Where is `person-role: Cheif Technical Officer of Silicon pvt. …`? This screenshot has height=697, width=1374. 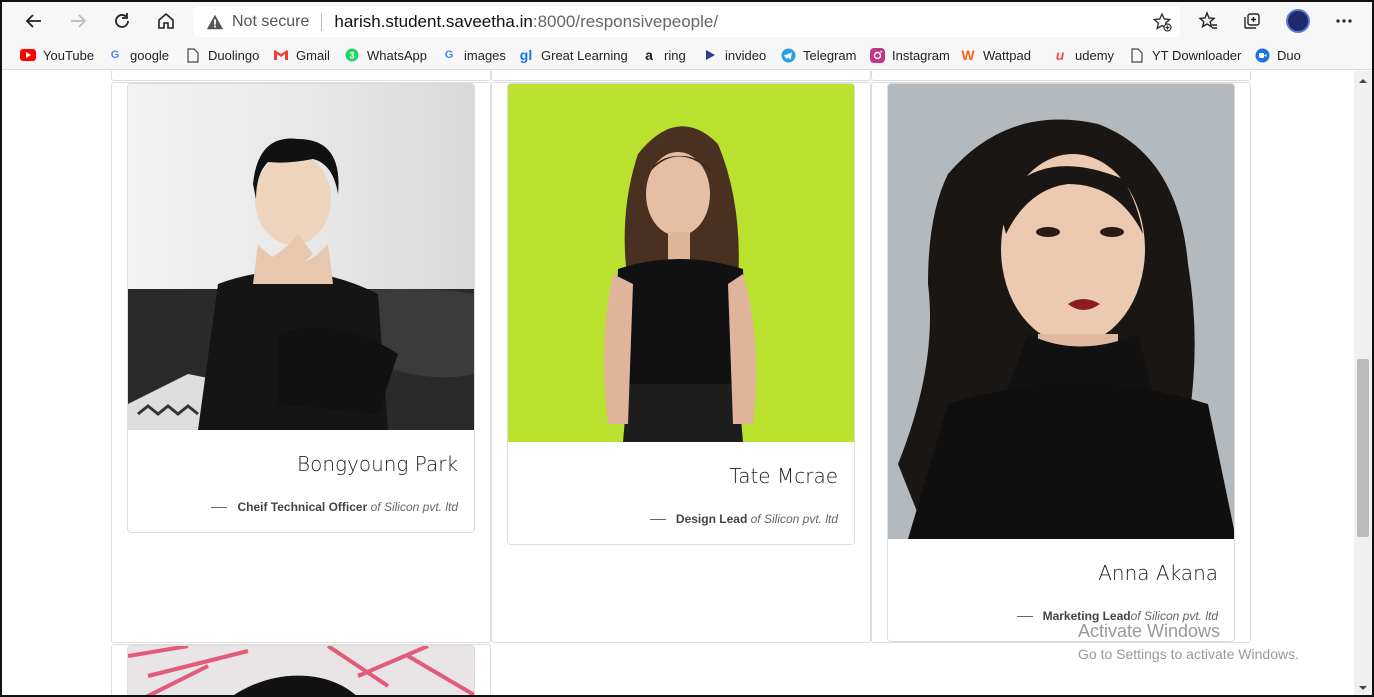 person-role: Cheif Technical Officer of Silicon pvt. … is located at coordinates (334, 507).